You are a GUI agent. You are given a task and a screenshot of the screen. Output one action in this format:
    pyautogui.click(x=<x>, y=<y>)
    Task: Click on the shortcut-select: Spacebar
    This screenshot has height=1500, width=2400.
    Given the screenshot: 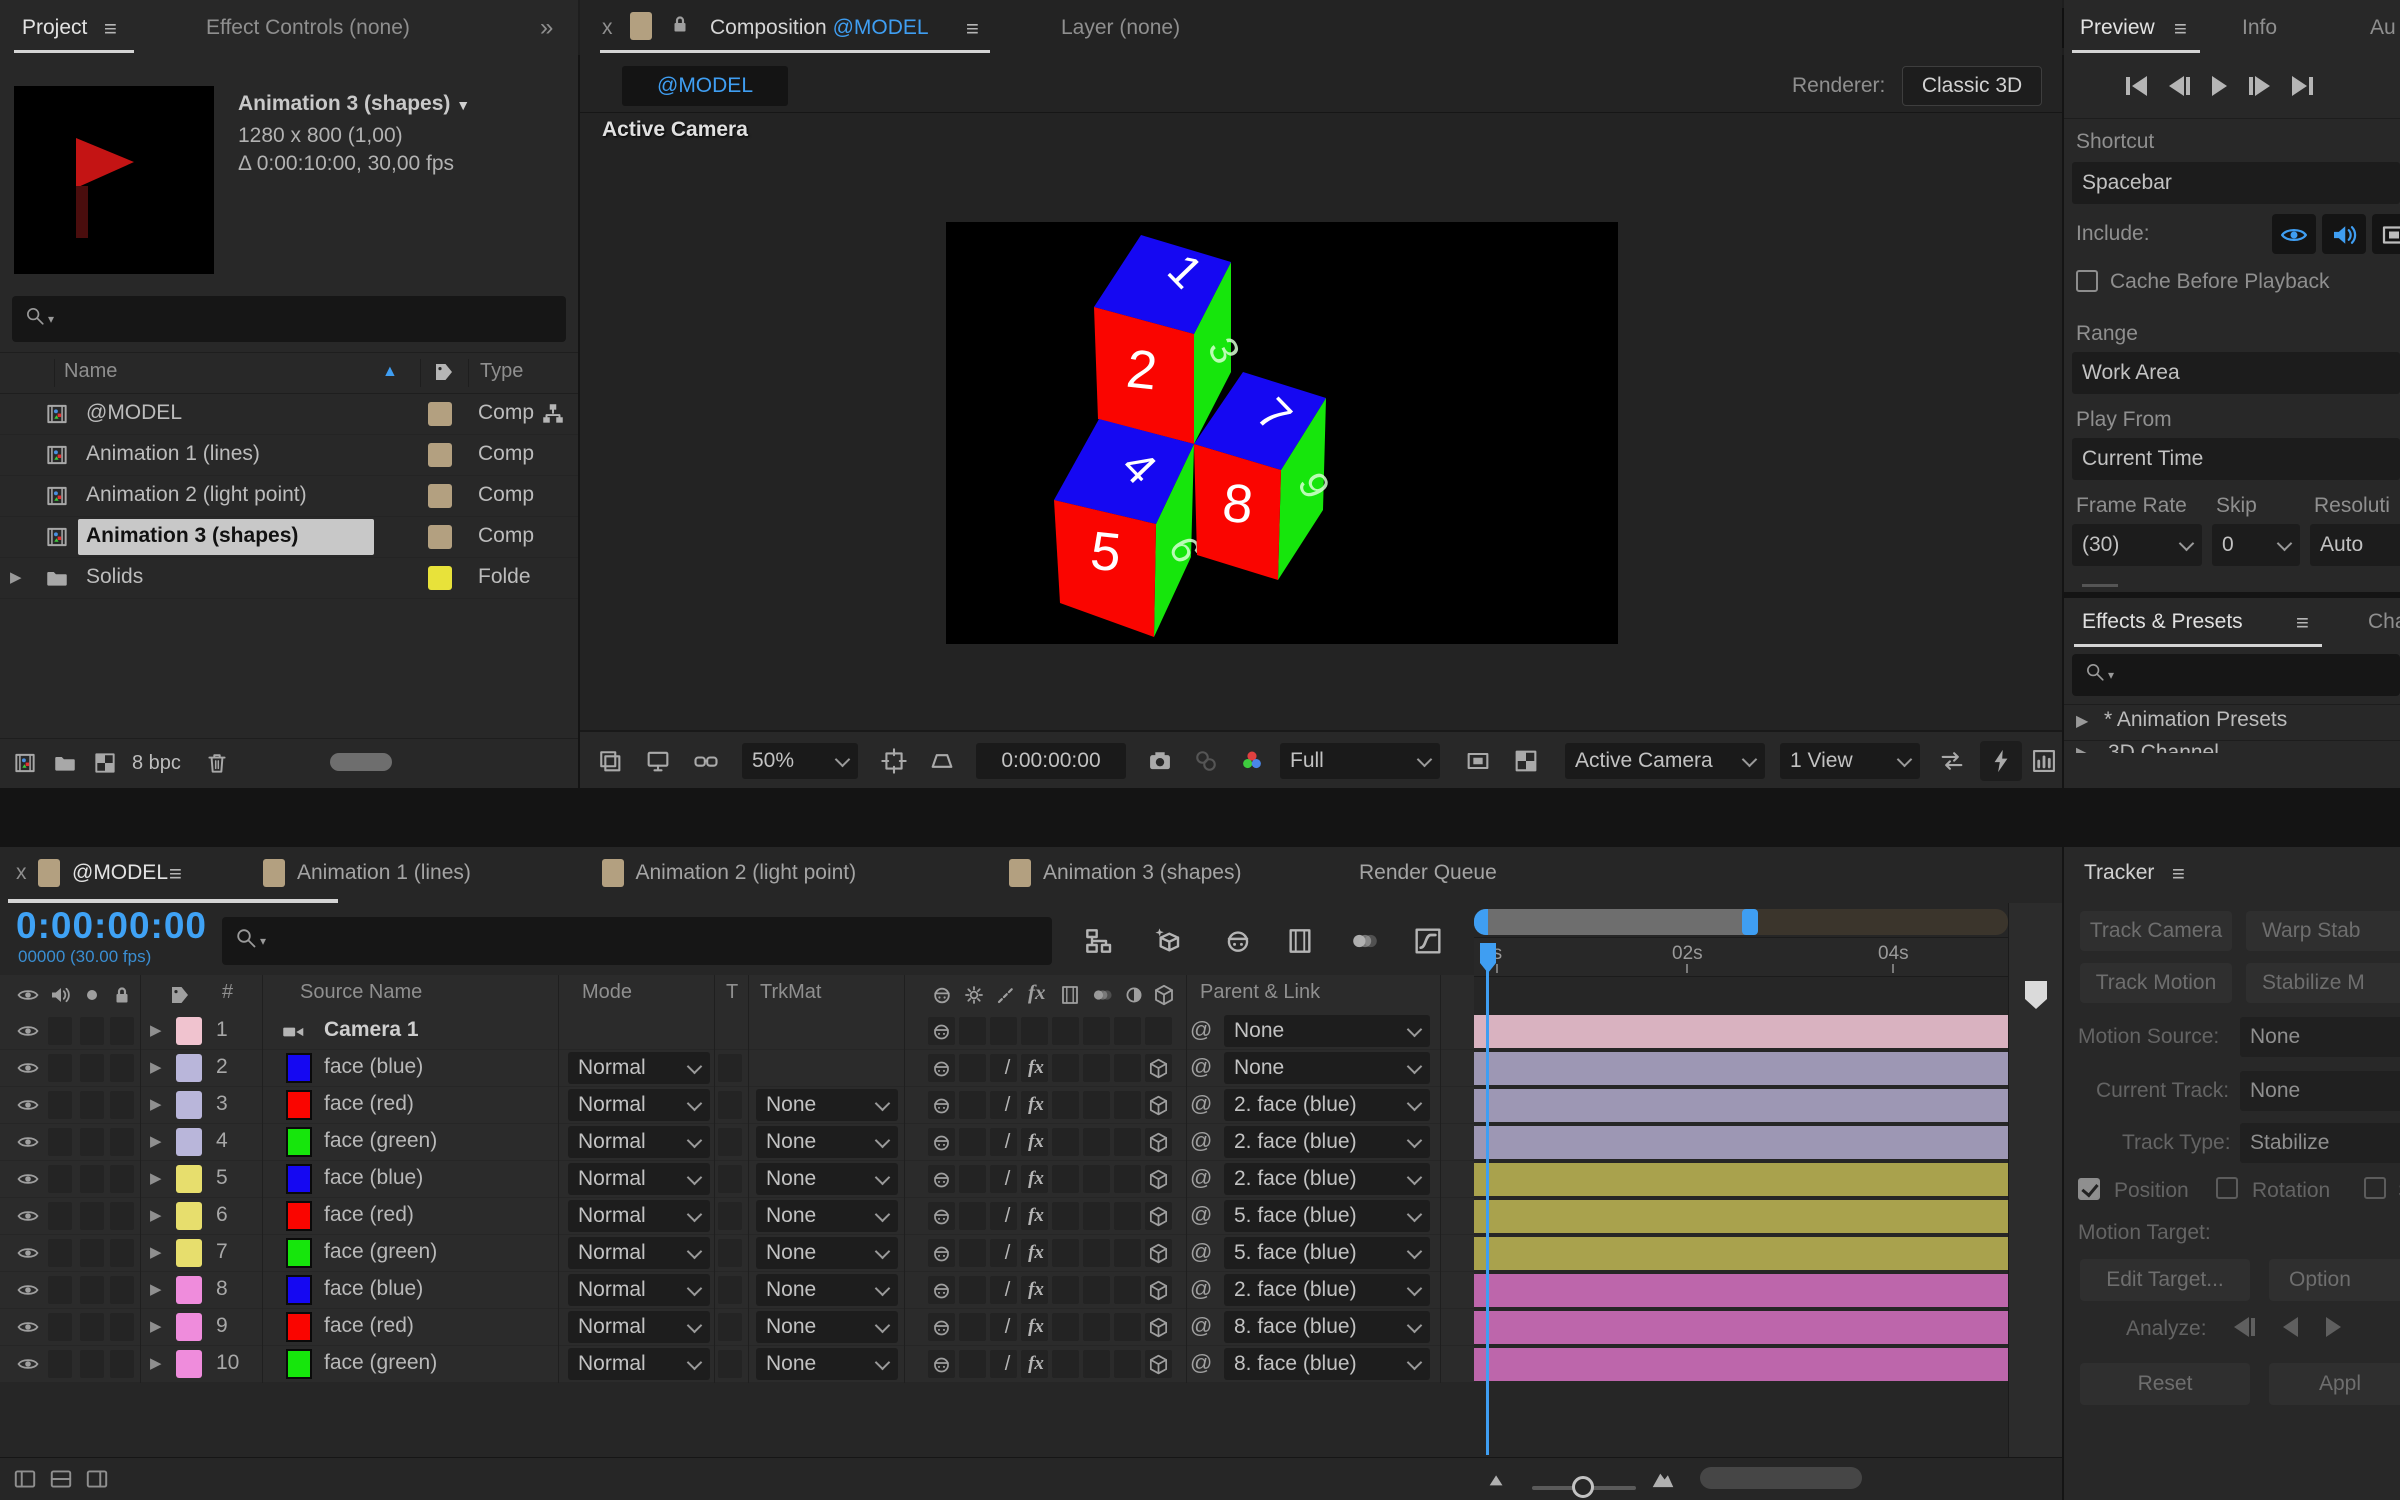 What is the action you would take?
    pyautogui.click(x=2236, y=183)
    